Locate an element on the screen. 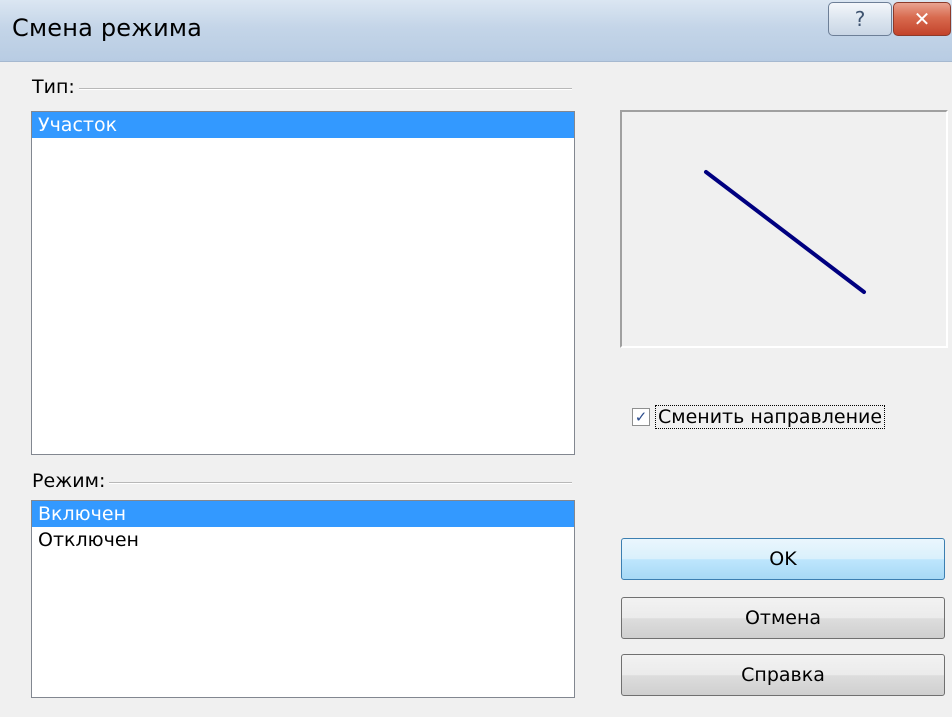 The width and height of the screenshot is (952, 717). list-item: Отключен is located at coordinates (303, 540).